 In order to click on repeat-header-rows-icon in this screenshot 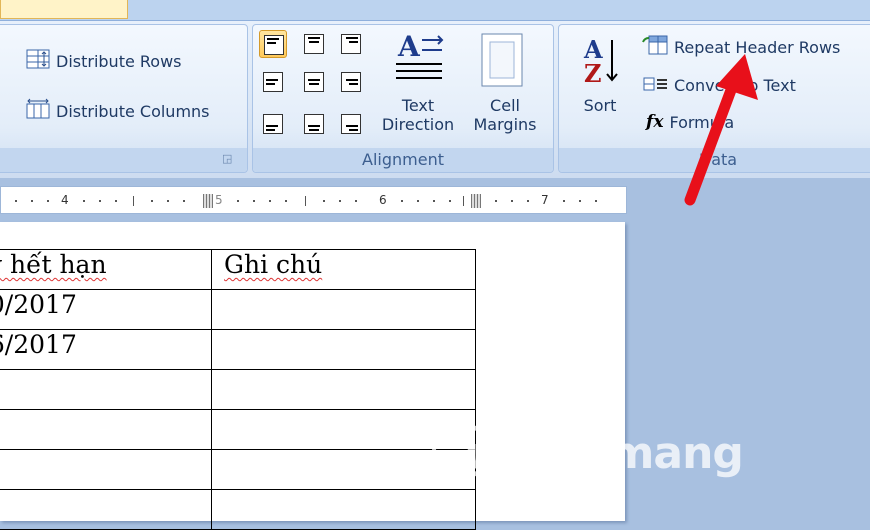, I will do `click(655, 47)`.